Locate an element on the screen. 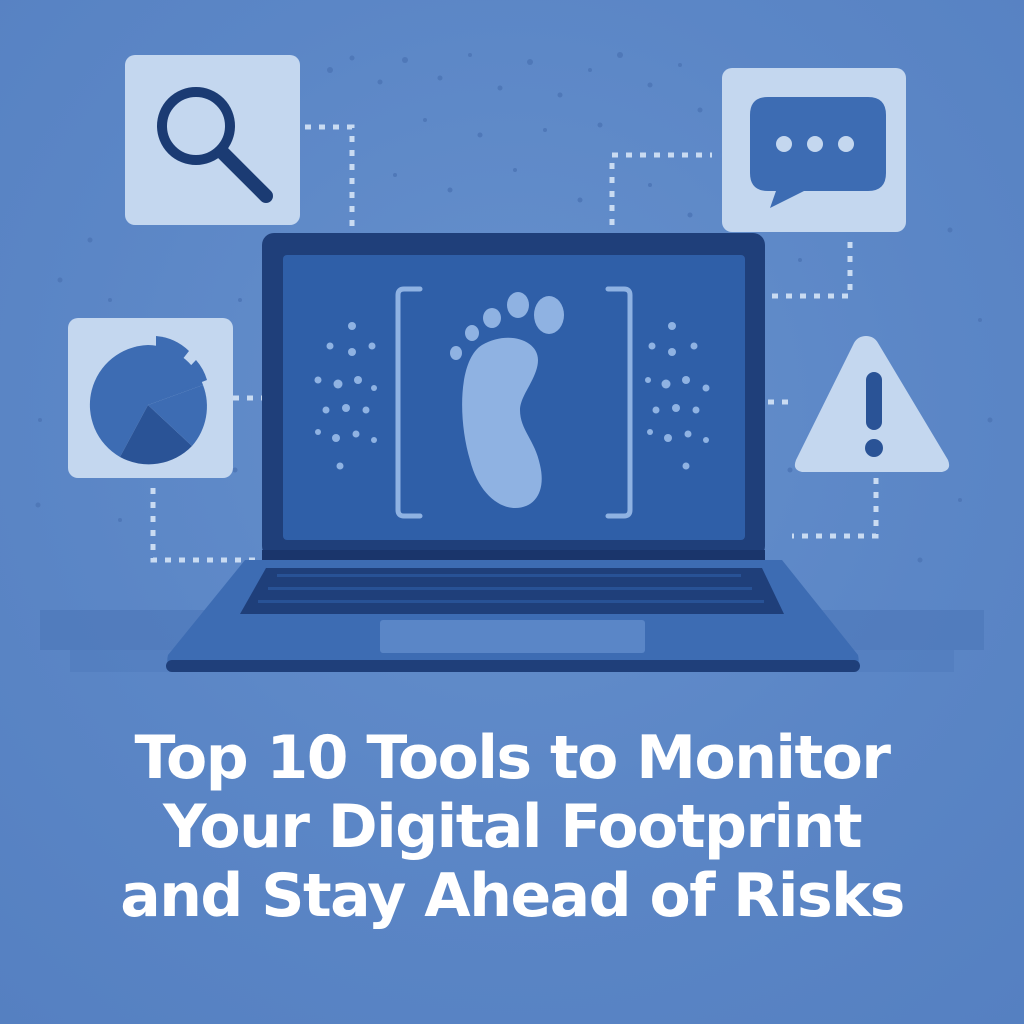 This screenshot has width=1024, height=1024. search-tile is located at coordinates (212, 140).